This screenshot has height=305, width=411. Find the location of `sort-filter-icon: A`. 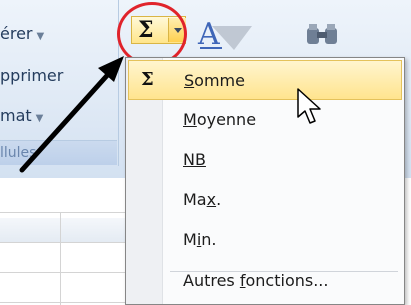

sort-filter-icon: A is located at coordinates (228, 34).